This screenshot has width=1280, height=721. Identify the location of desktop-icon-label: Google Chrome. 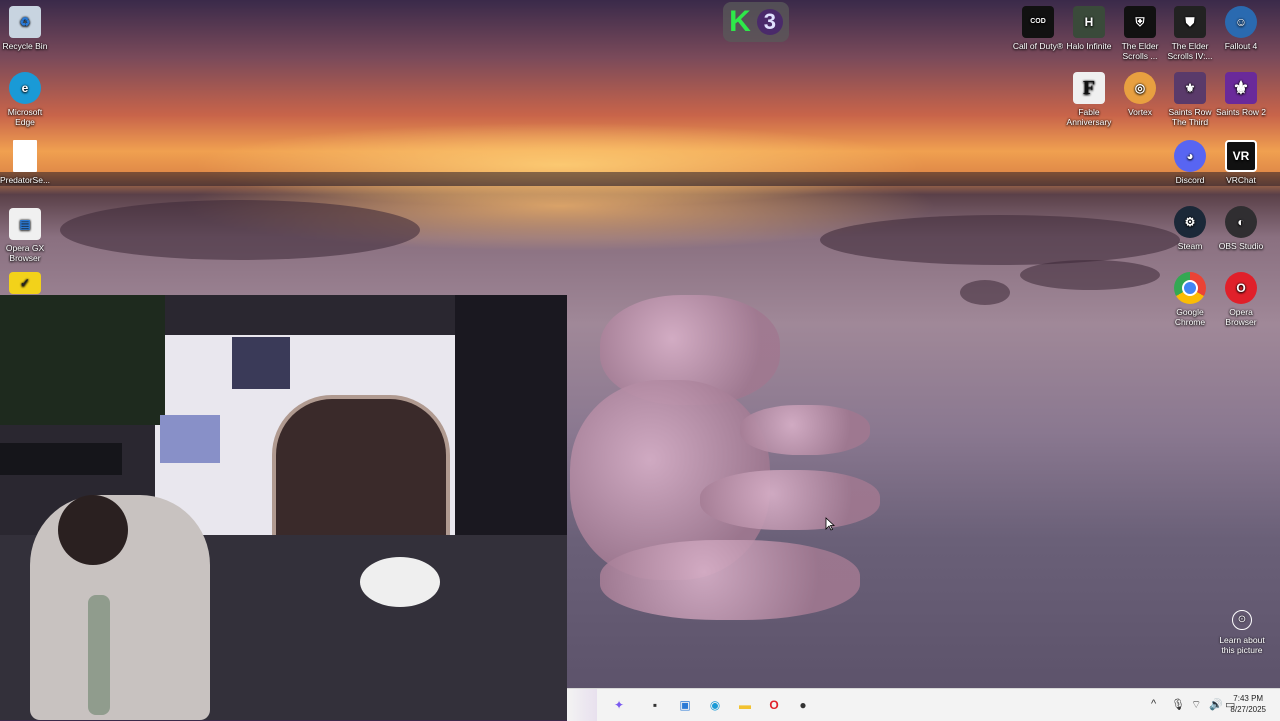
(1190, 317).